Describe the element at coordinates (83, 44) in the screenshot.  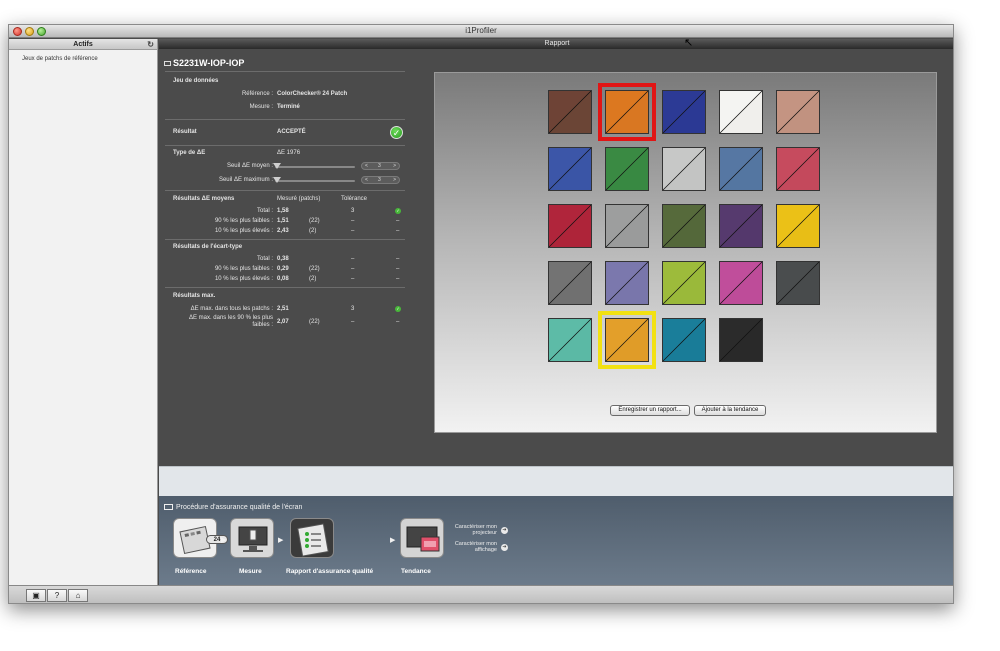
I see `sidebar-header: Actifs ↻` at that location.